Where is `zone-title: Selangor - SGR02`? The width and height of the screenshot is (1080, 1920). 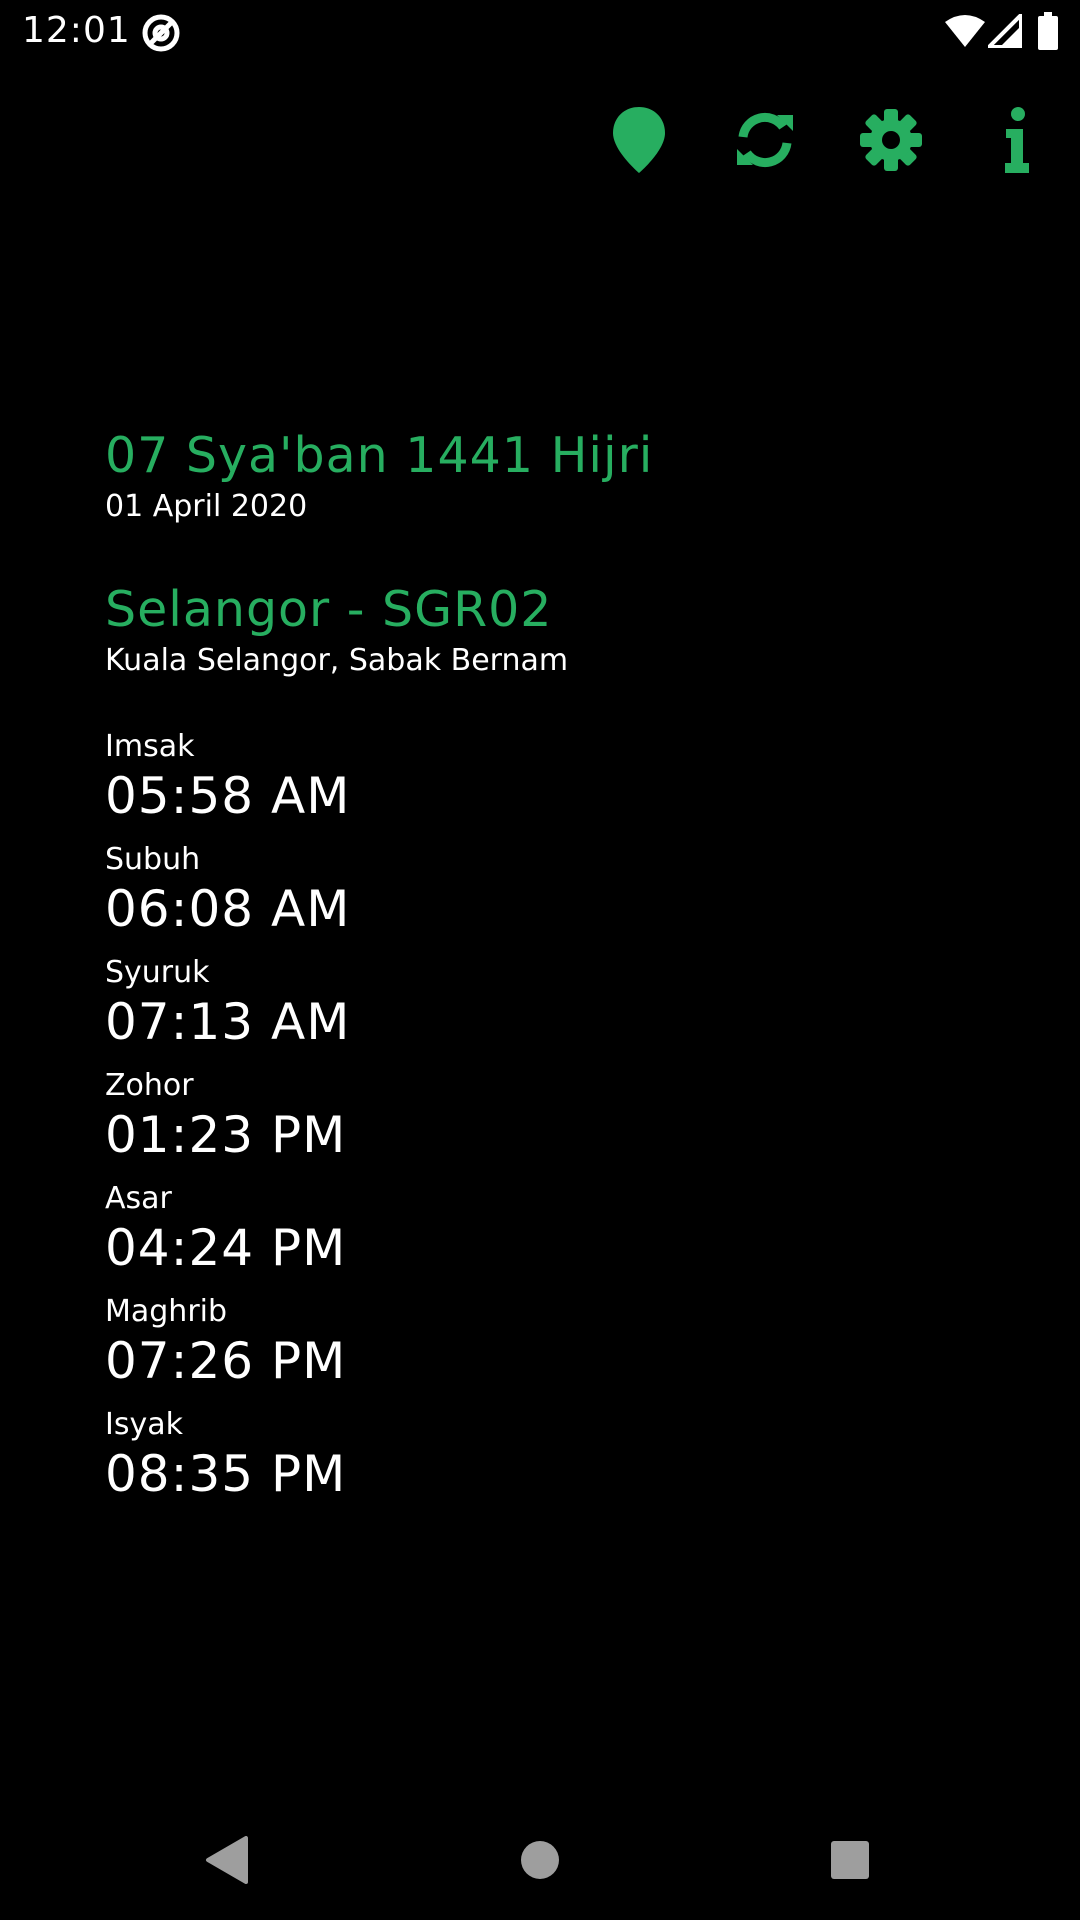 zone-title: Selangor - SGR02 is located at coordinates (329, 609).